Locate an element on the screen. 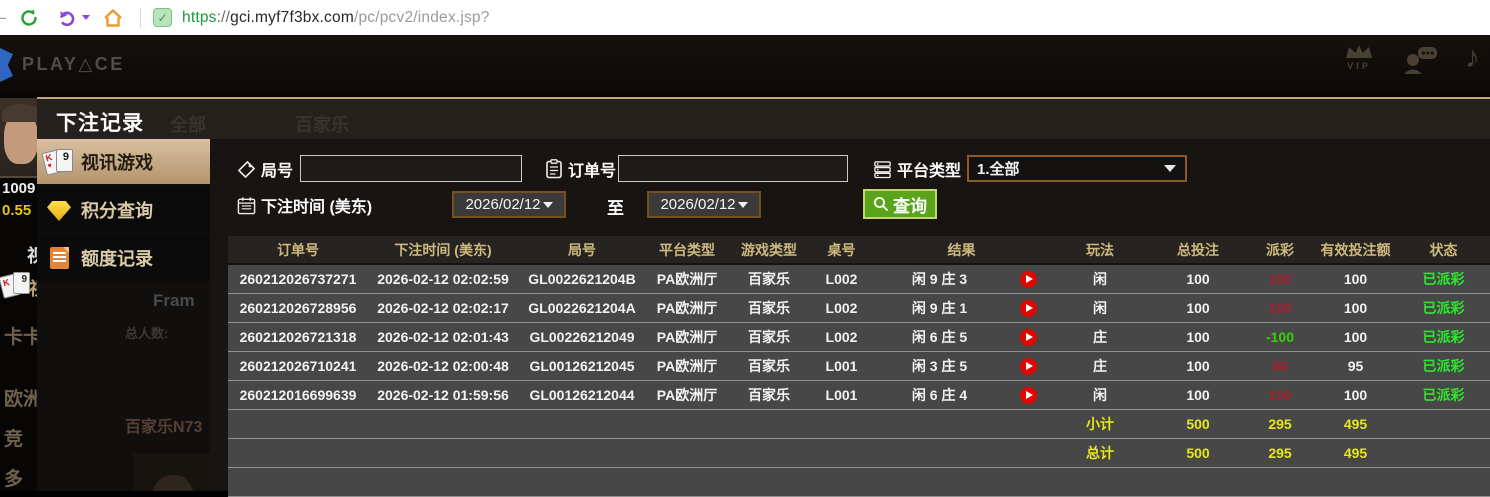  sidebar: K9 视讯游戏 积分查询 额度记录 Fram 总人数: 百家乐N73 is located at coordinates (130, 315).